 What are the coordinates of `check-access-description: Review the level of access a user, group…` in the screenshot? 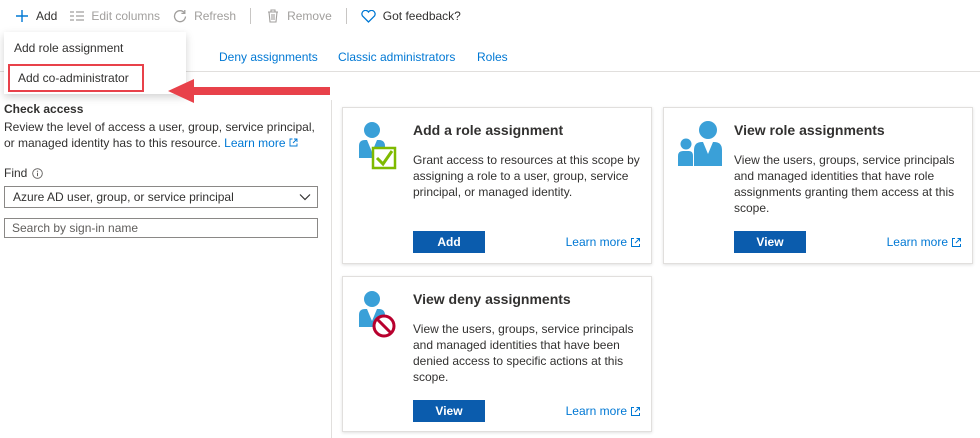 It's located at (164, 135).